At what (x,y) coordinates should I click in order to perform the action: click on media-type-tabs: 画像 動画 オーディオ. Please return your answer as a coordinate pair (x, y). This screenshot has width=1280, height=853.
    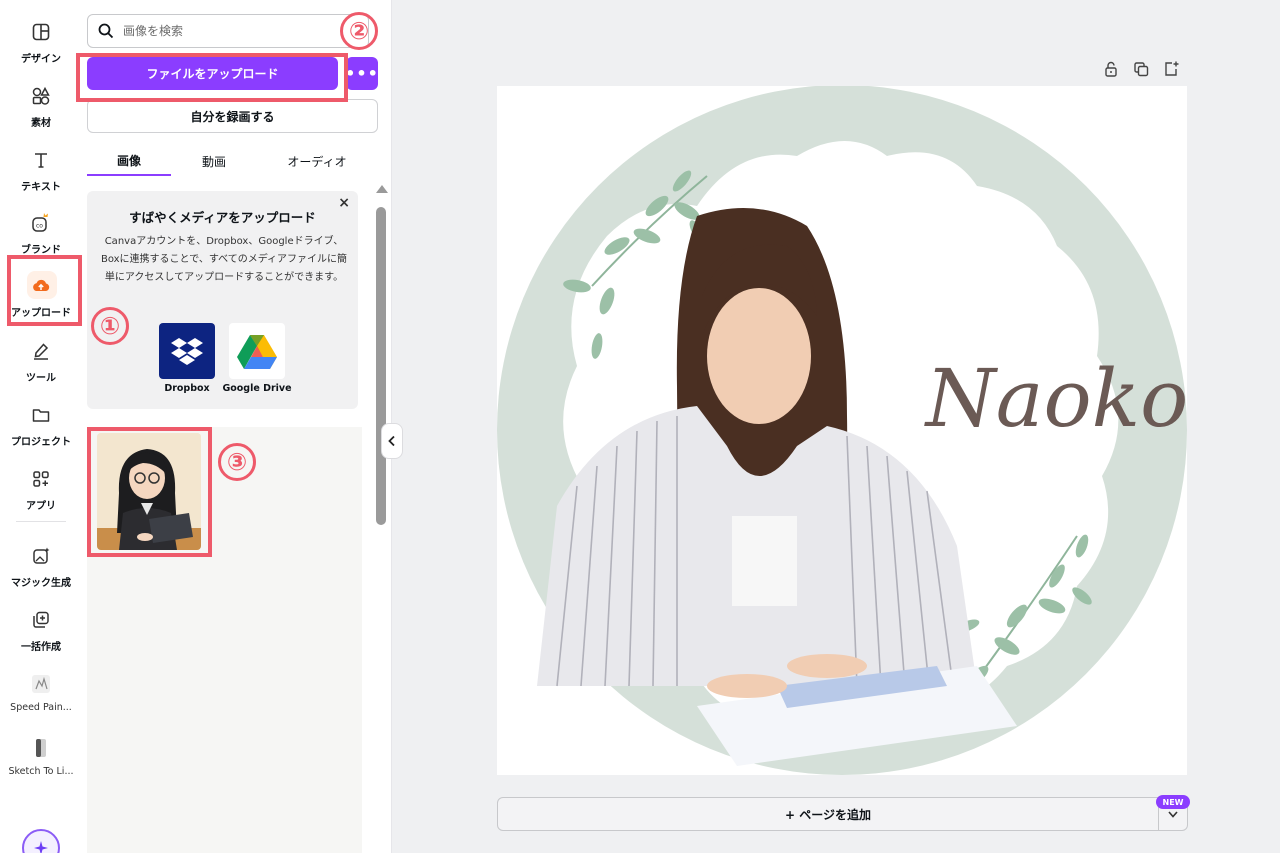
    Looking at the image, I should click on (232, 161).